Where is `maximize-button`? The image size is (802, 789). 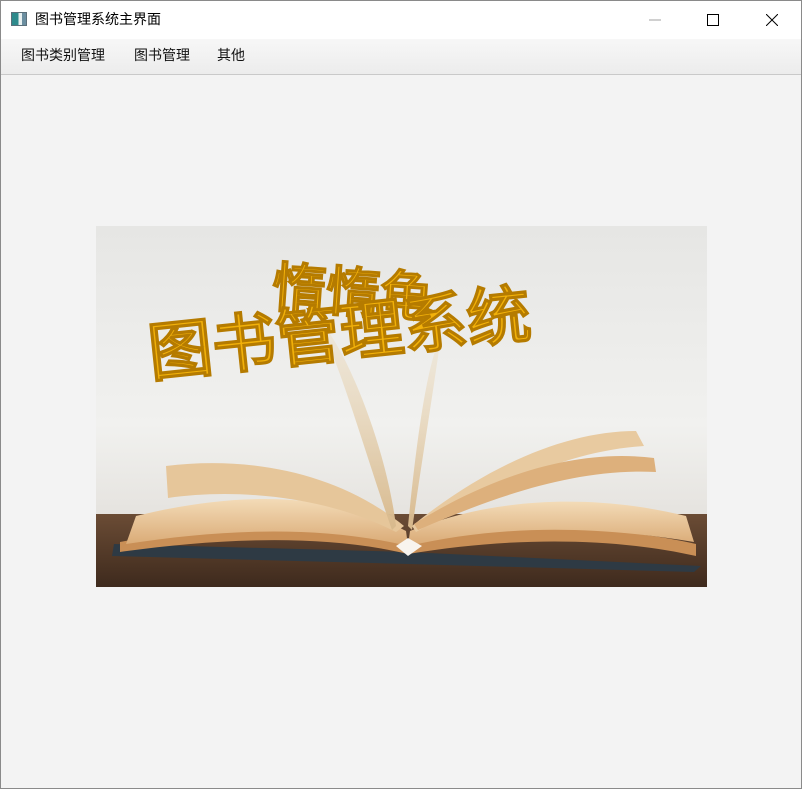 maximize-button is located at coordinates (713, 20).